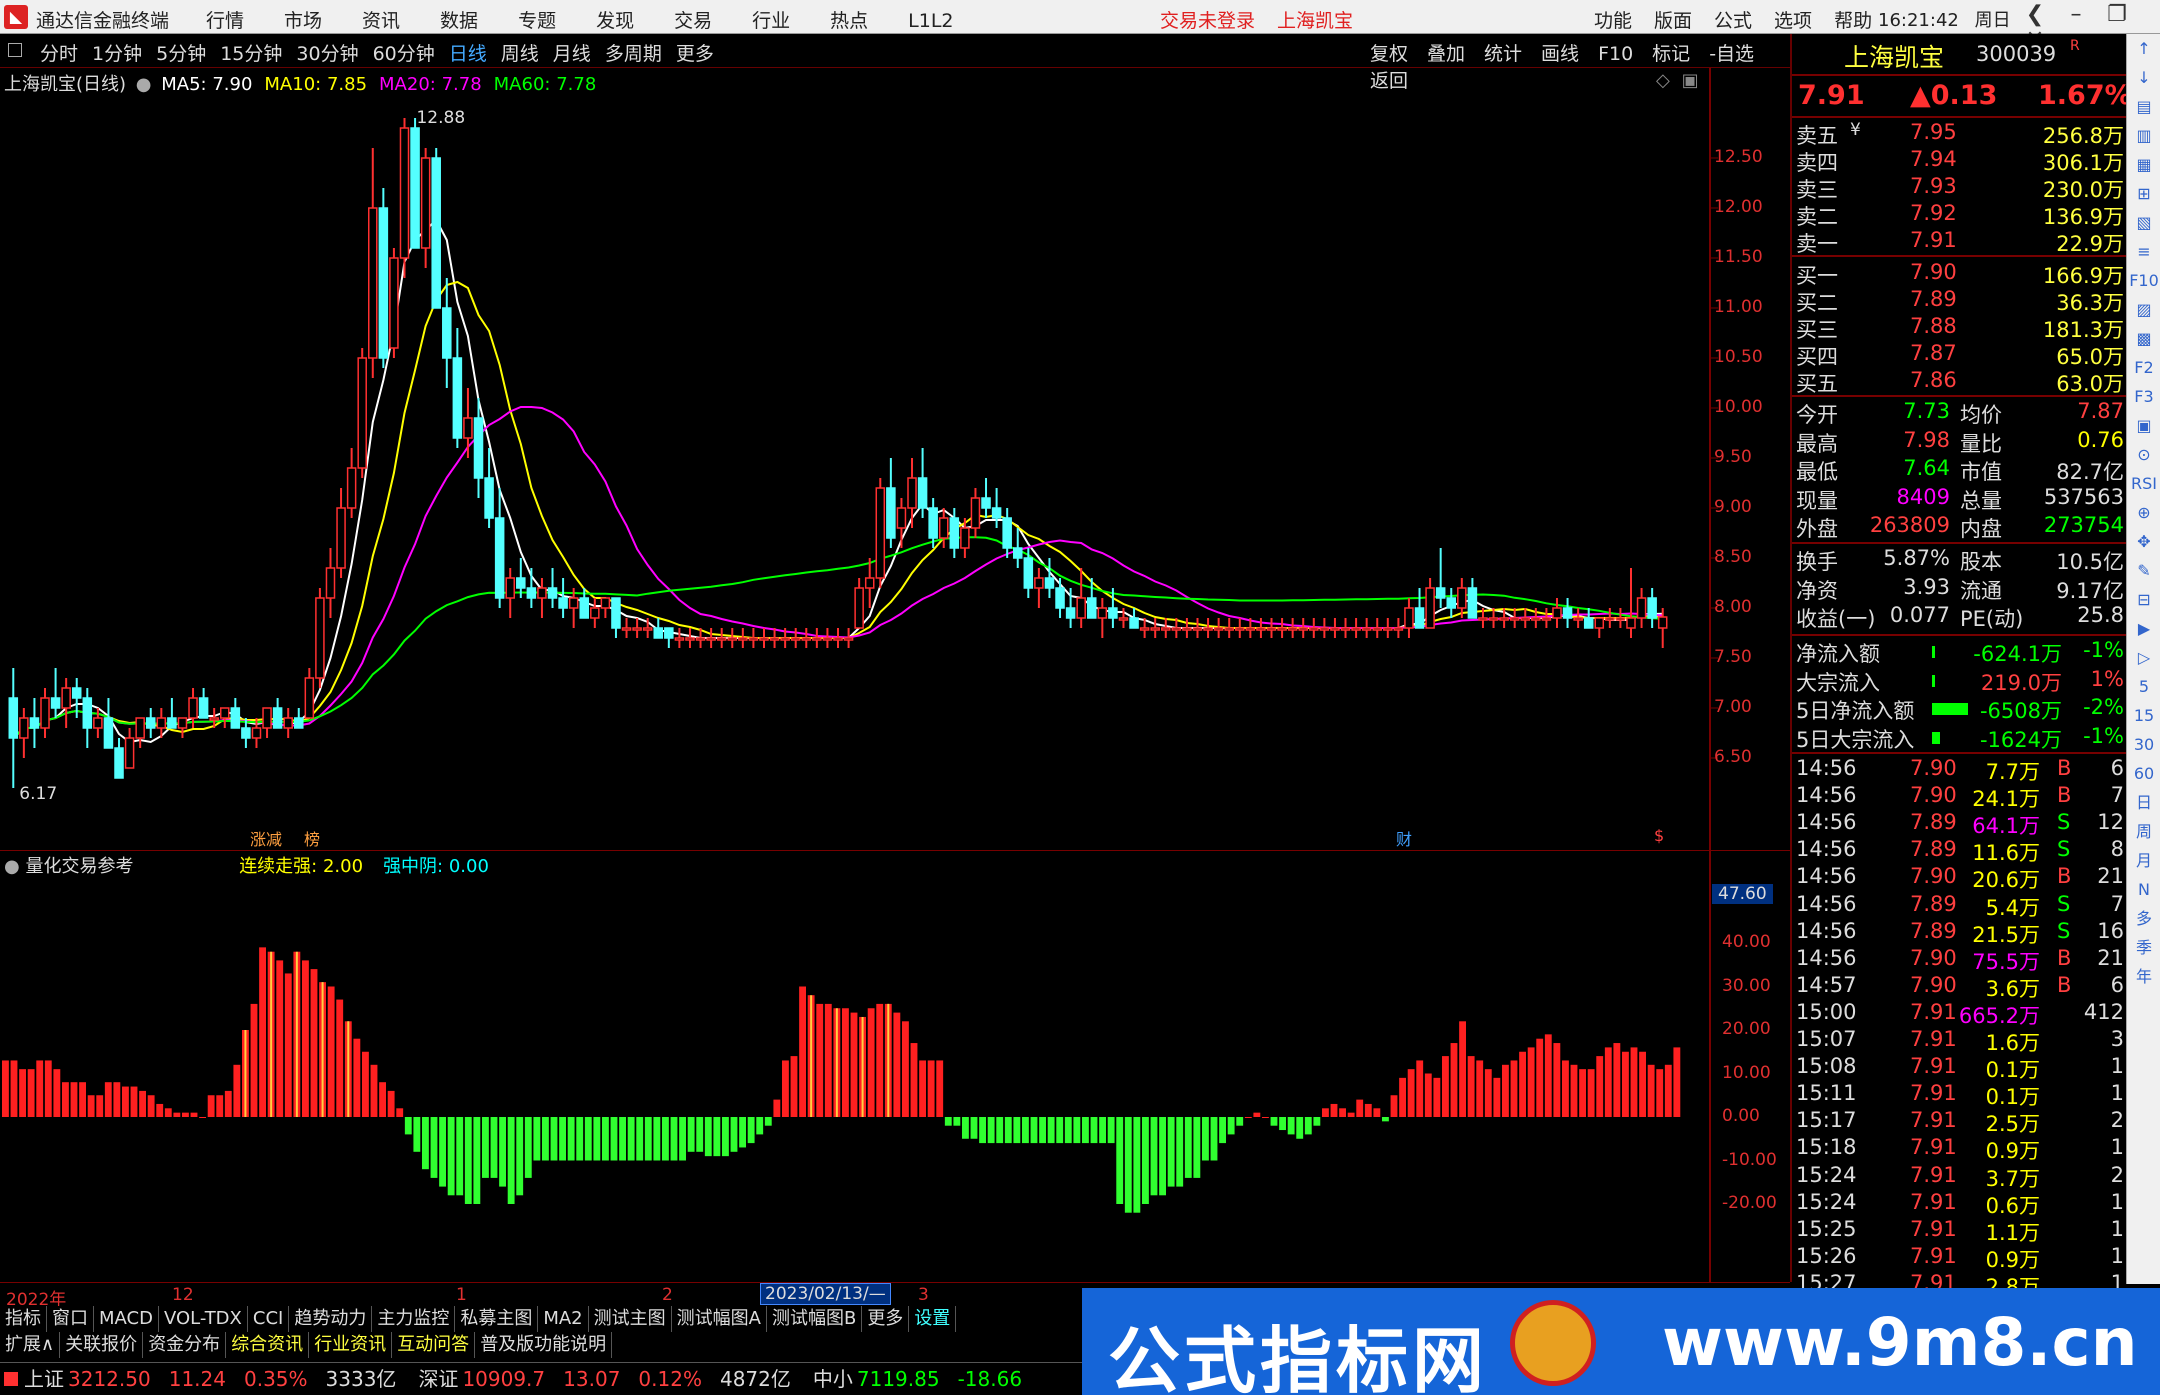  I want to click on tool-icon: ↑, so click(2143, 48).